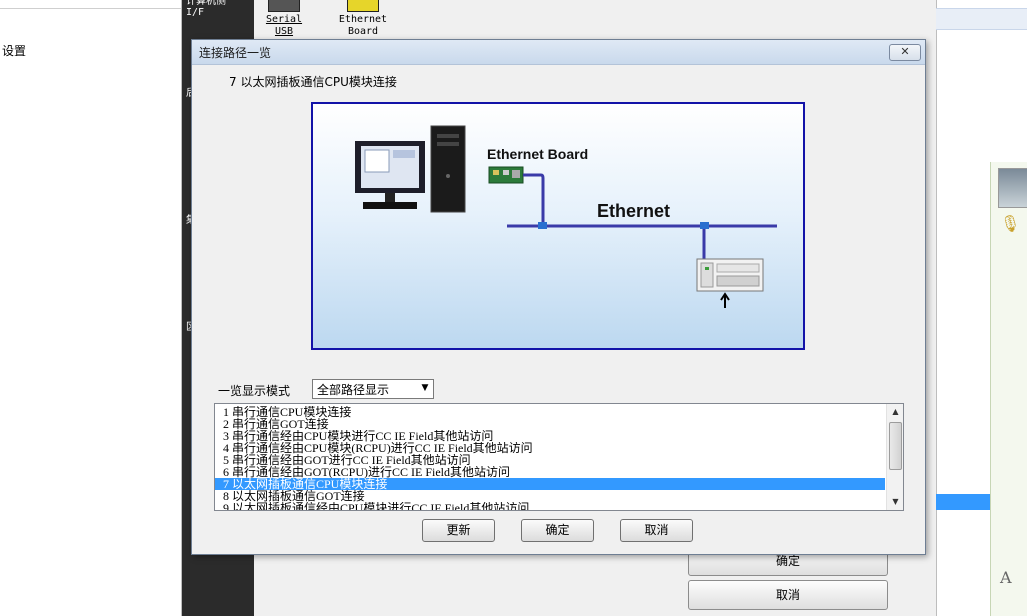  What do you see at coordinates (1012, 188) in the screenshot?
I see `side-photo-icon` at bounding box center [1012, 188].